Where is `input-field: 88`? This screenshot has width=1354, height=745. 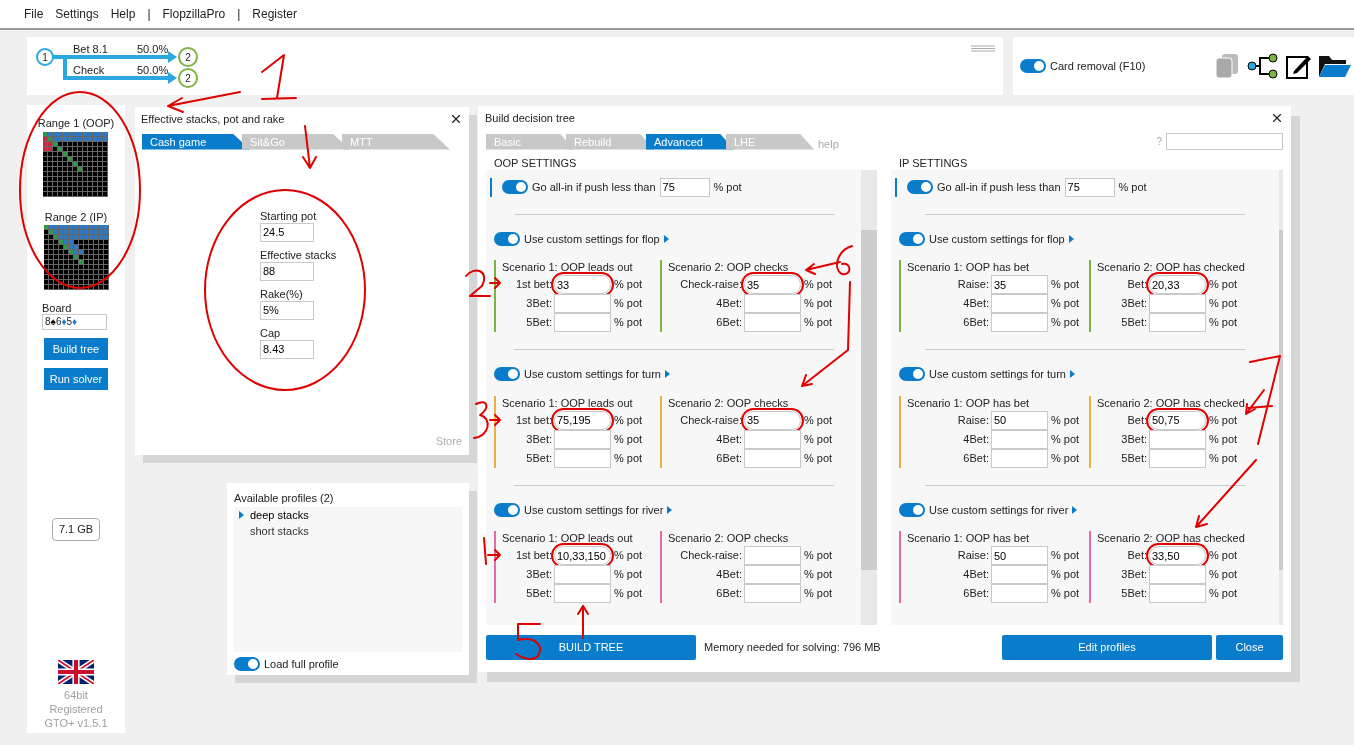 input-field: 88 is located at coordinates (287, 271).